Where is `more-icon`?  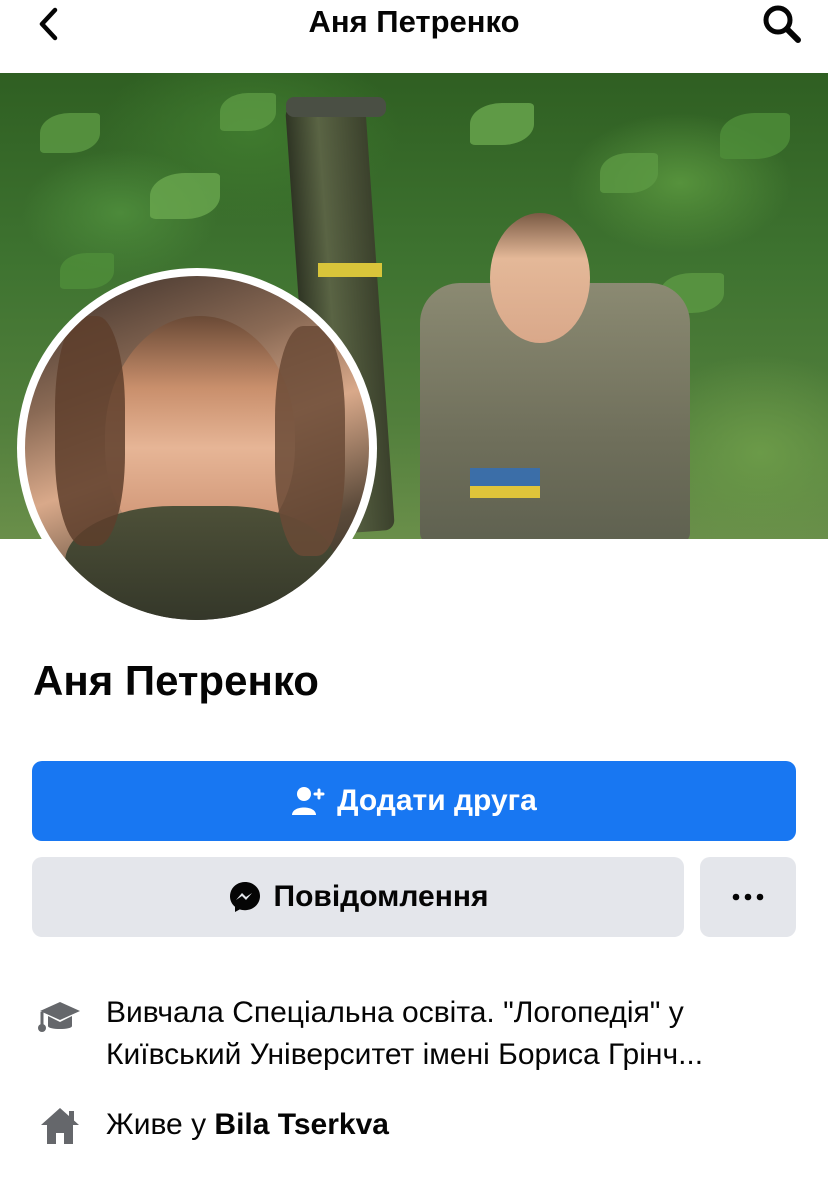
more-icon is located at coordinates (748, 897).